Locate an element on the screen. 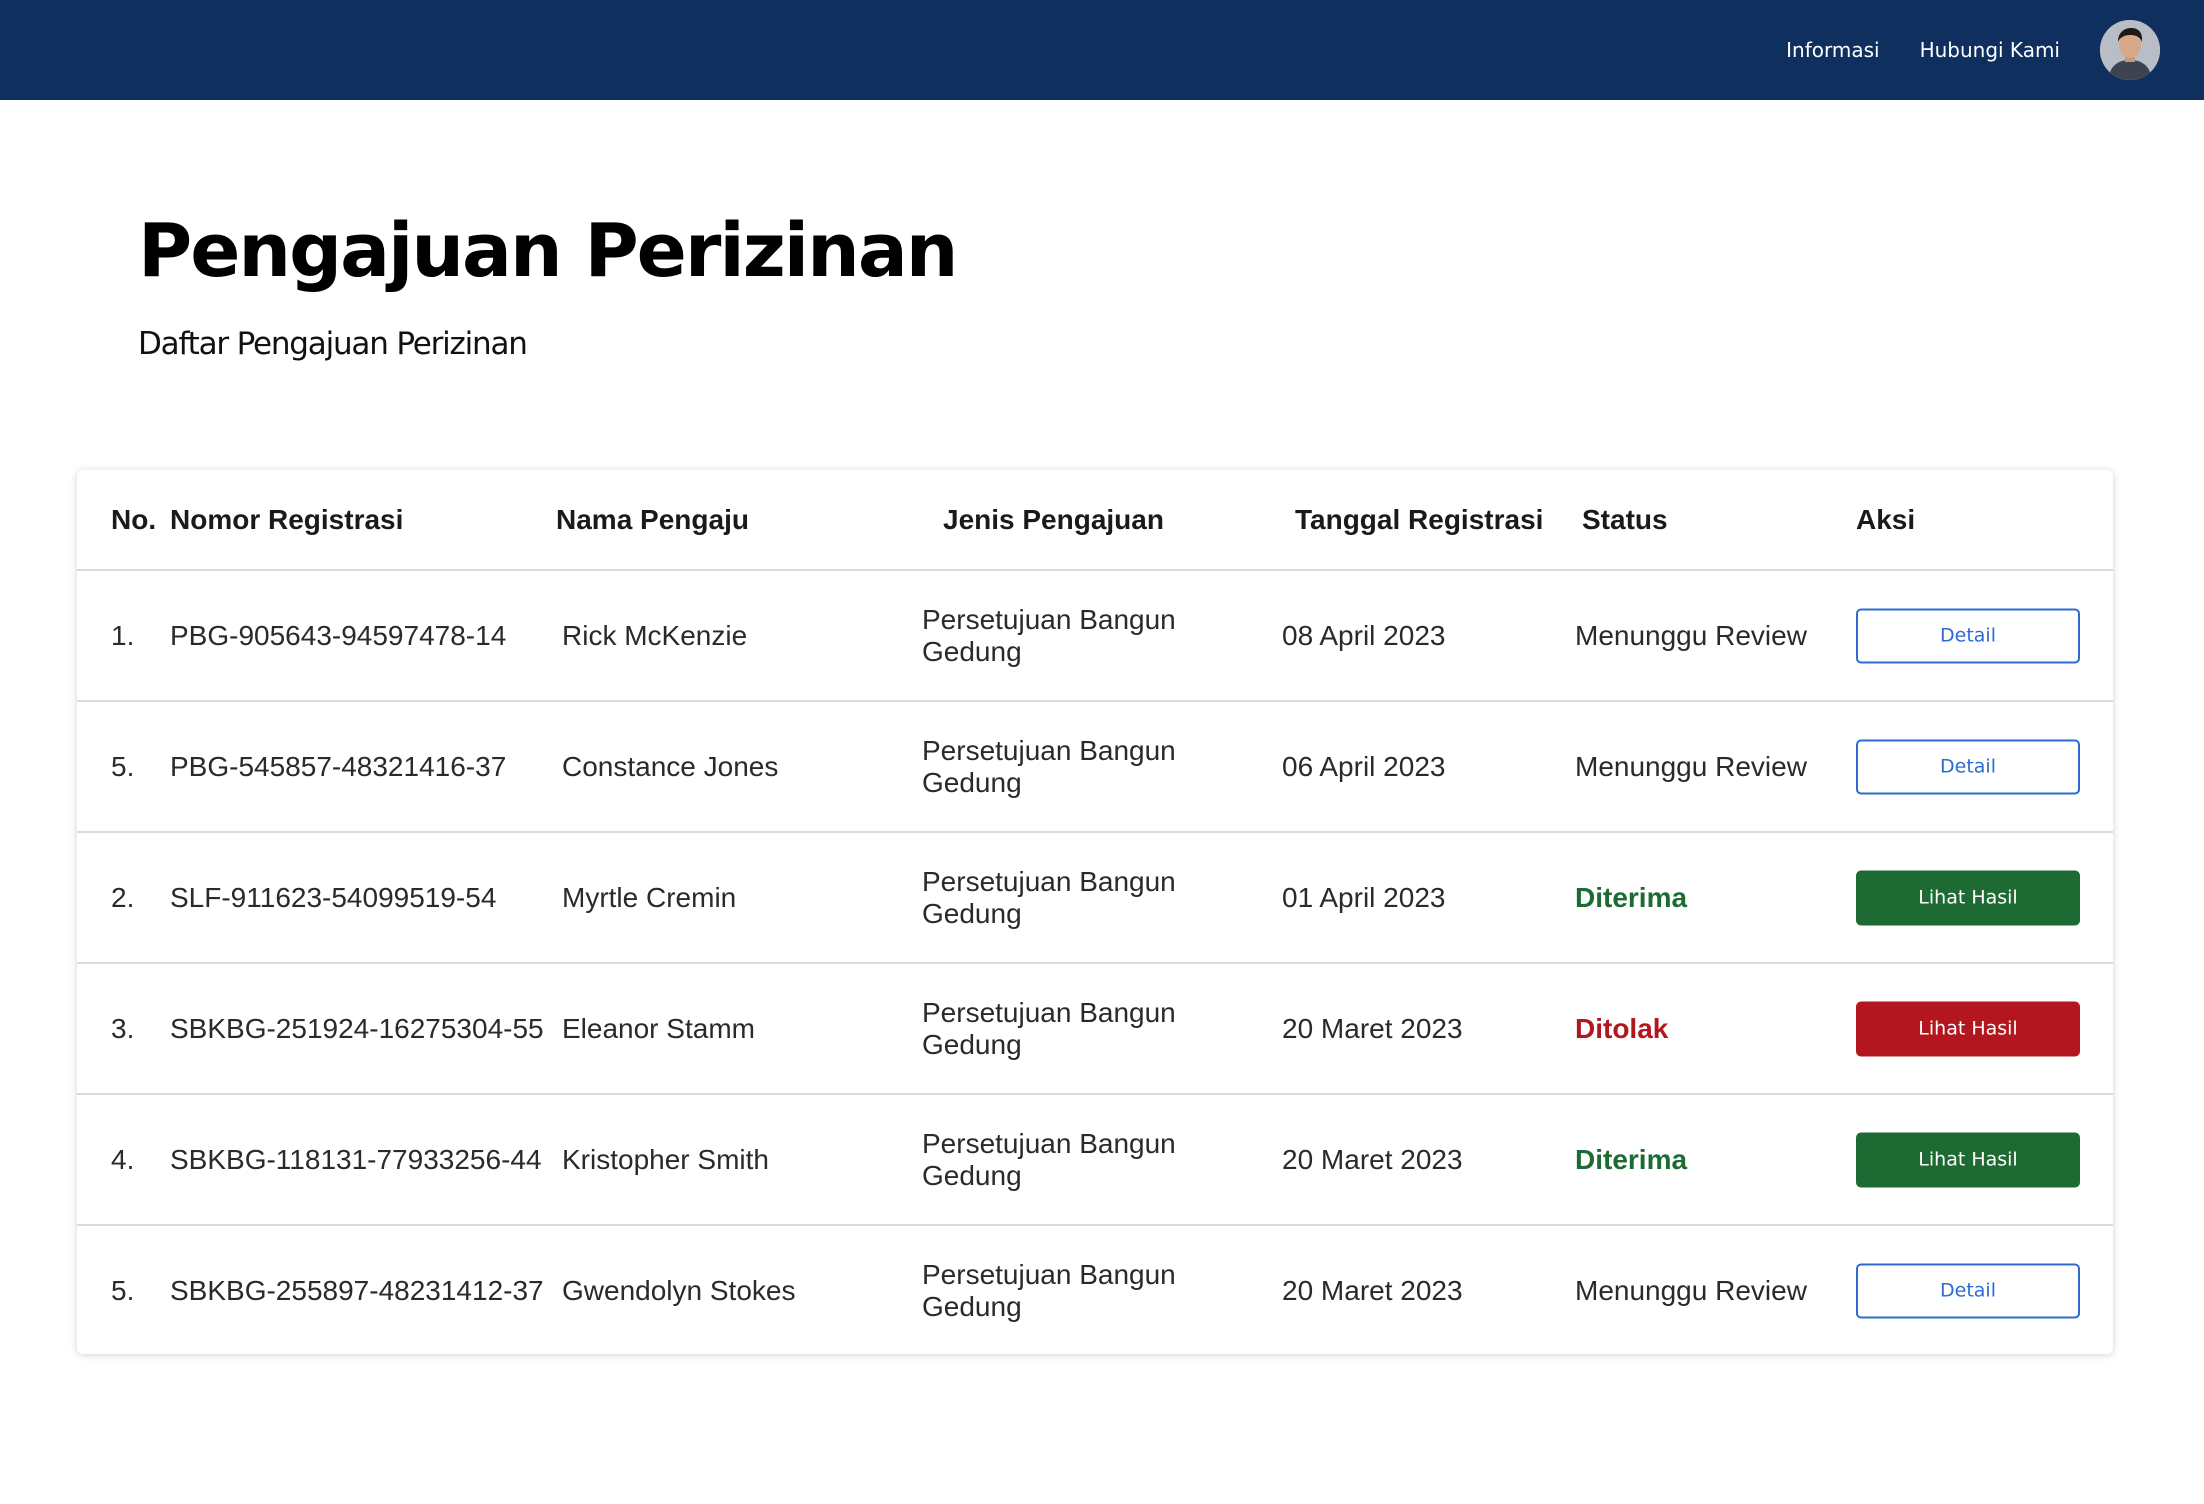 The image size is (2204, 1504). cell-nomor-registrasi: PBG-905643-94597478-14 is located at coordinates (338, 635).